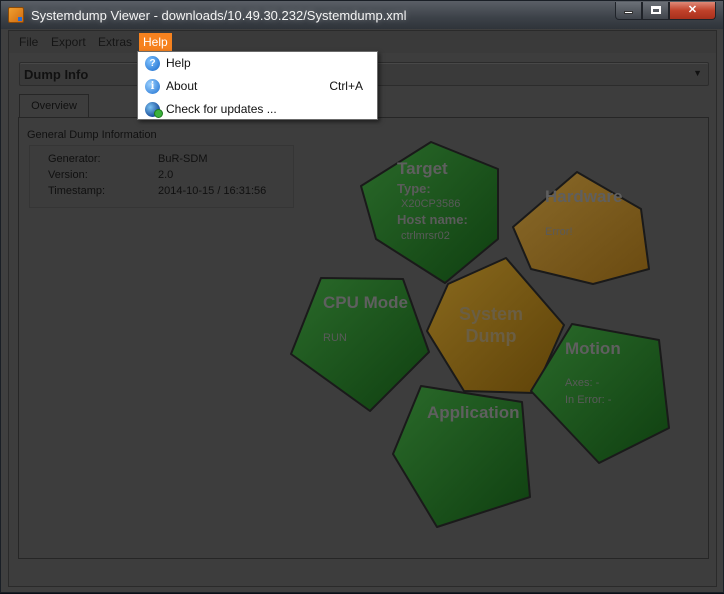 The width and height of the screenshot is (724, 594). What do you see at coordinates (154, 110) in the screenshot?
I see `globe-update-icon` at bounding box center [154, 110].